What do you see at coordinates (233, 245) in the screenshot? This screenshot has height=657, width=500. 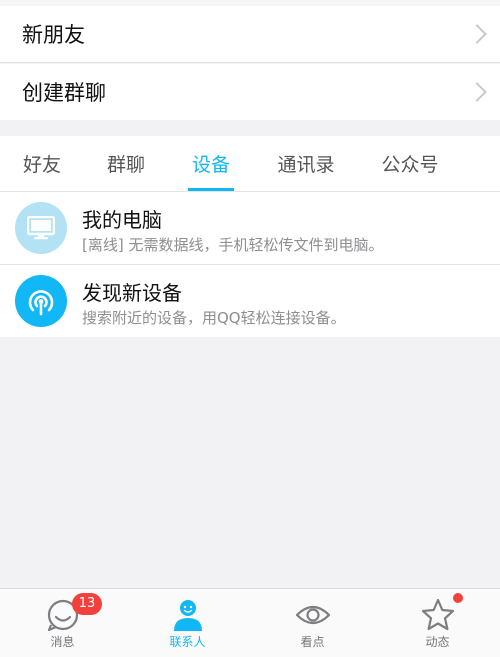 I see `device-subtitle: [离线] 无需数据线，手机轻松传文件到电脑。` at bounding box center [233, 245].